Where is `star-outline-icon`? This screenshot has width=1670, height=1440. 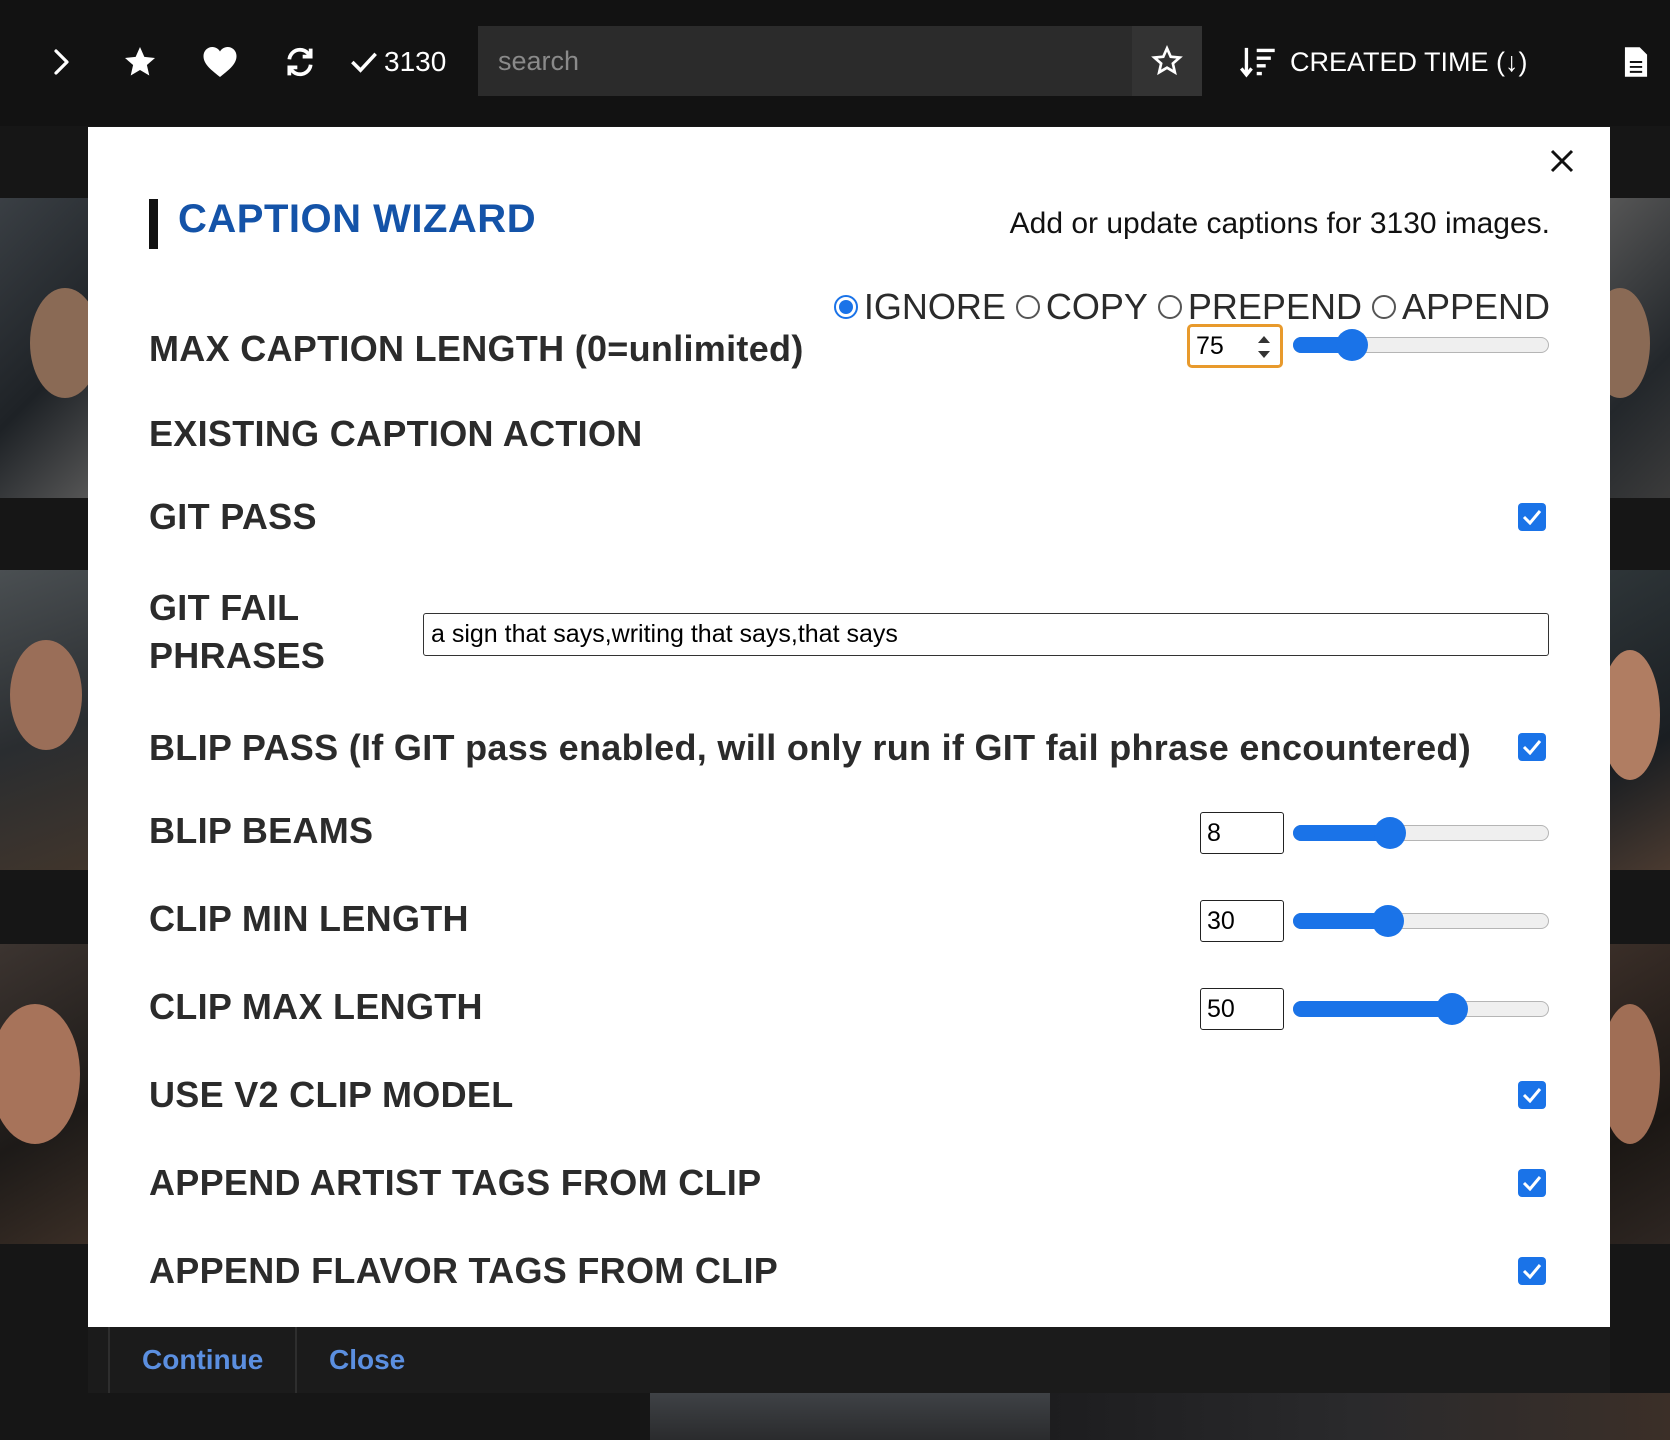
star-outline-icon is located at coordinates (1167, 60).